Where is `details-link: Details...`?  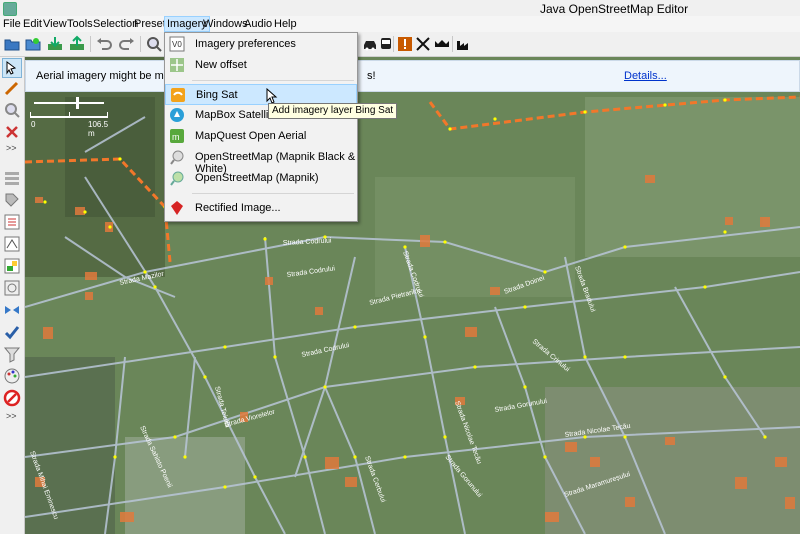 details-link: Details... is located at coordinates (645, 76).